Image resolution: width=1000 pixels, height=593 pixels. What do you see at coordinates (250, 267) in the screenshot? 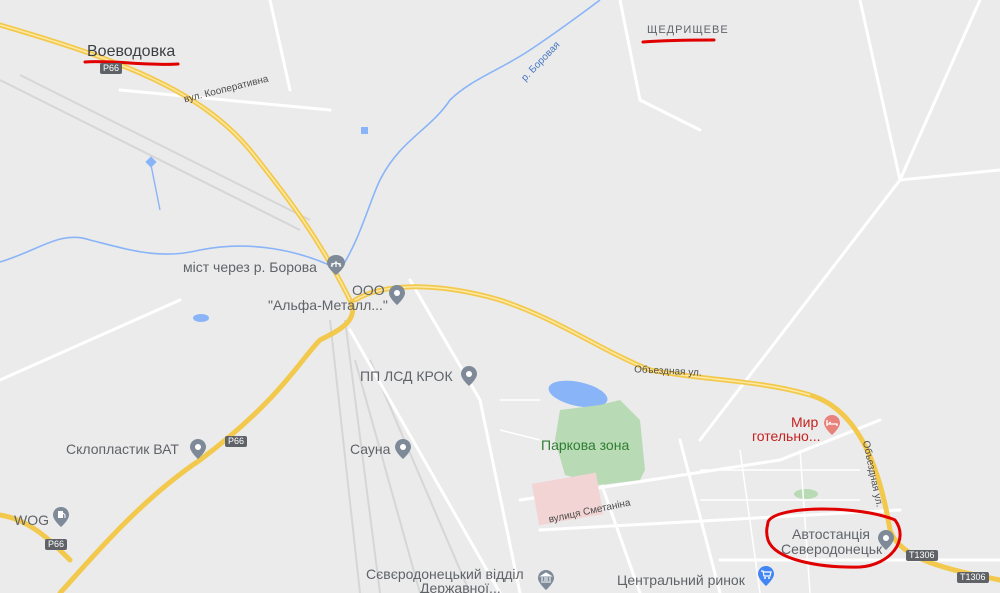
I see `poi-label-bridge: міст через р. Борова` at bounding box center [250, 267].